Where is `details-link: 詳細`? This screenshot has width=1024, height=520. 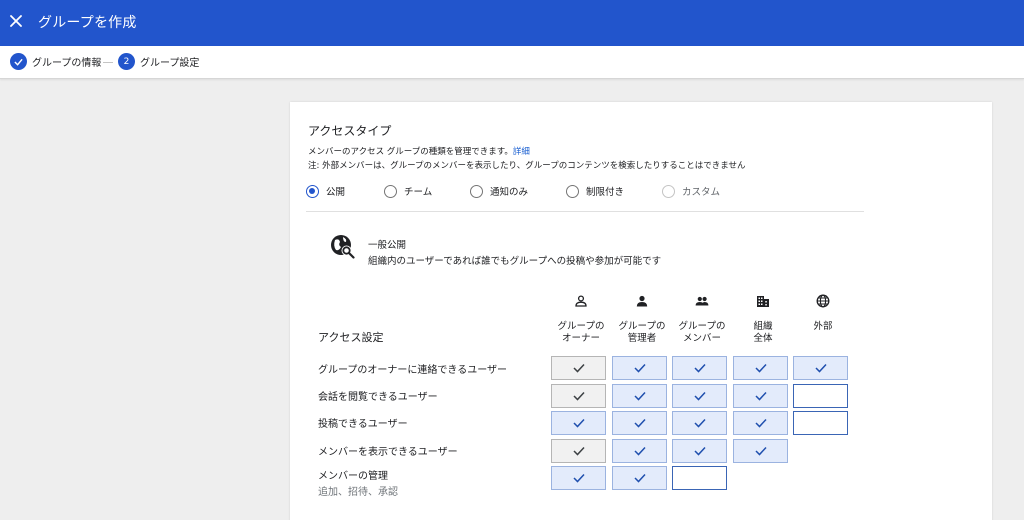 details-link: 詳細 is located at coordinates (521, 152).